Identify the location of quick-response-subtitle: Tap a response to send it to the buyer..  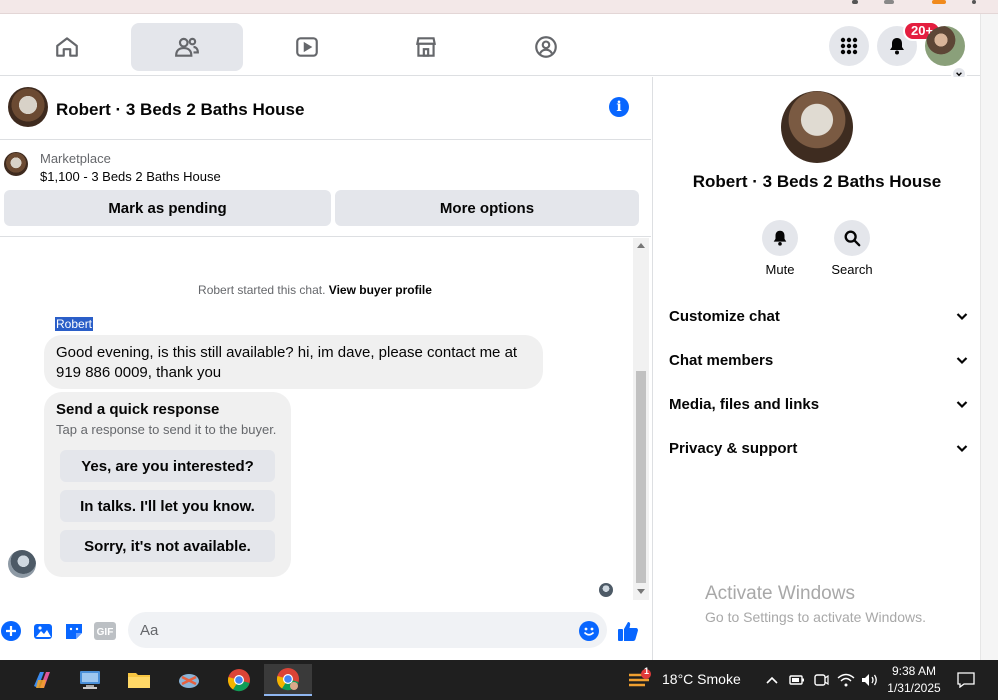
(166, 429).